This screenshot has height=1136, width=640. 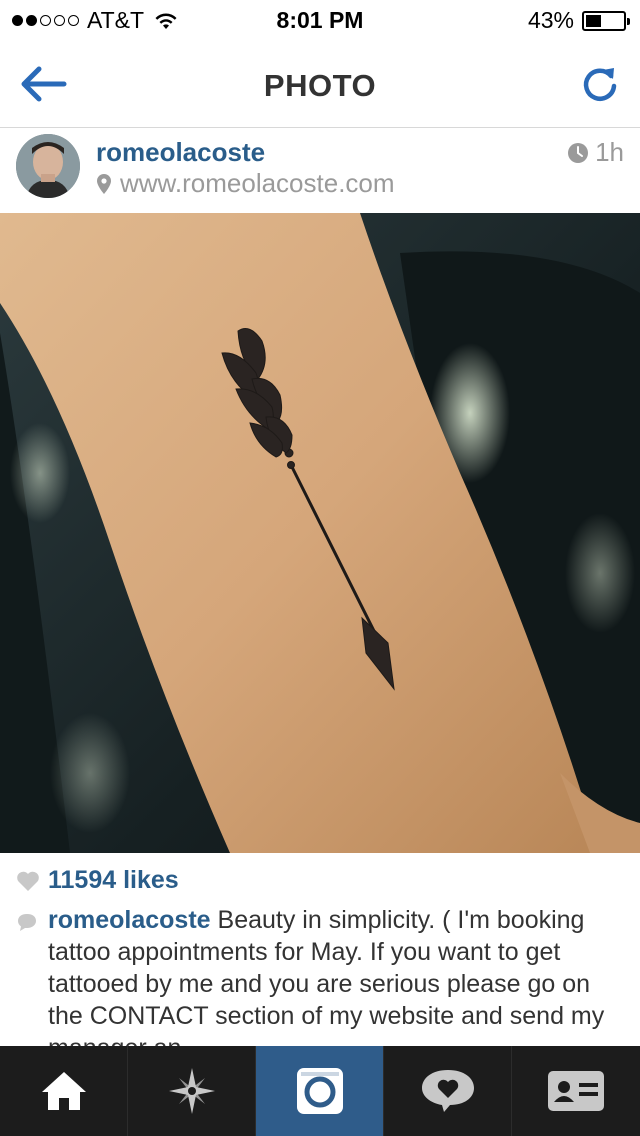 I want to click on battery-level, so click(x=594, y=20).